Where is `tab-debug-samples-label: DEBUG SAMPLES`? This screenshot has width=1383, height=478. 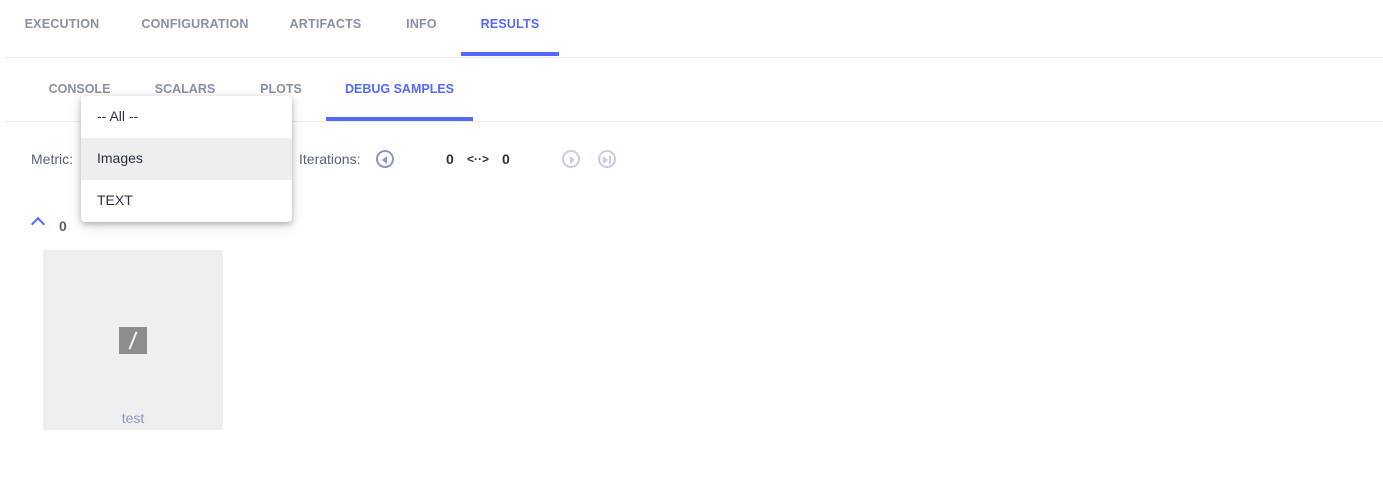
tab-debug-samples-label: DEBUG SAMPLES is located at coordinates (399, 89).